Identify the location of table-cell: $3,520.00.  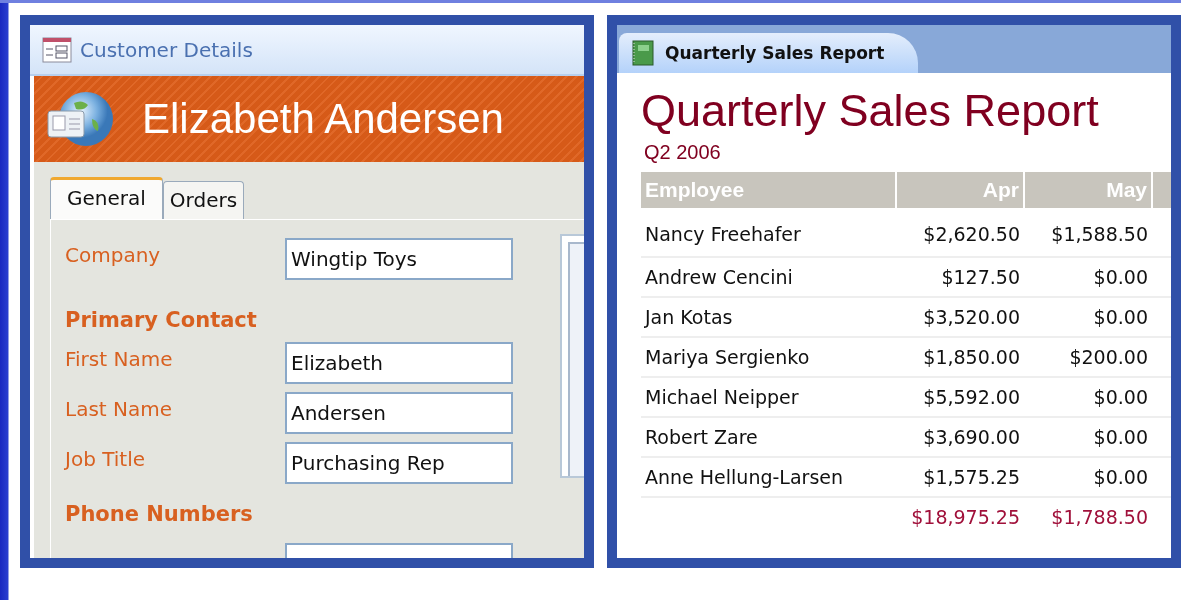
(960, 317).